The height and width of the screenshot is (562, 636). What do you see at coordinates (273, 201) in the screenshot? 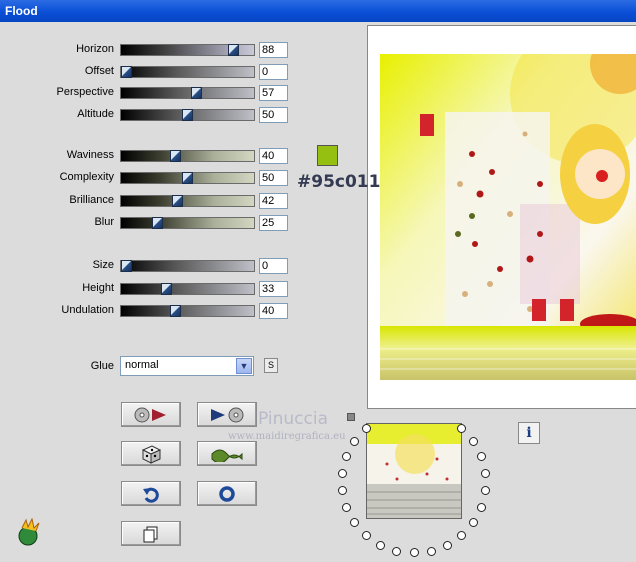
I see `slider-value-brilliance: 42` at bounding box center [273, 201].